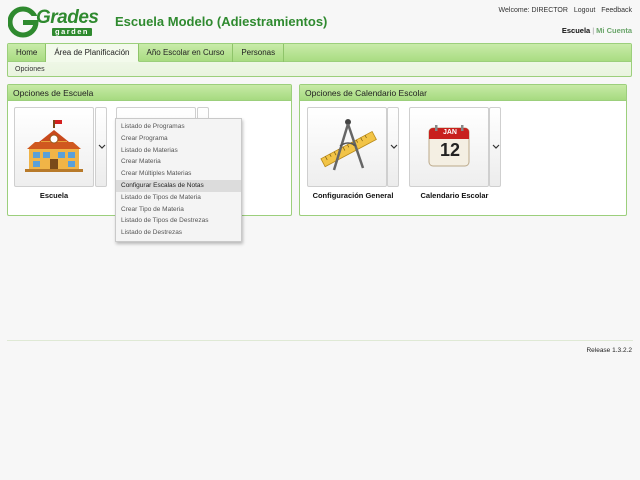 This screenshot has width=640, height=480. I want to click on tab-ano-escolar: Año Escolar en Curso, so click(186, 53).